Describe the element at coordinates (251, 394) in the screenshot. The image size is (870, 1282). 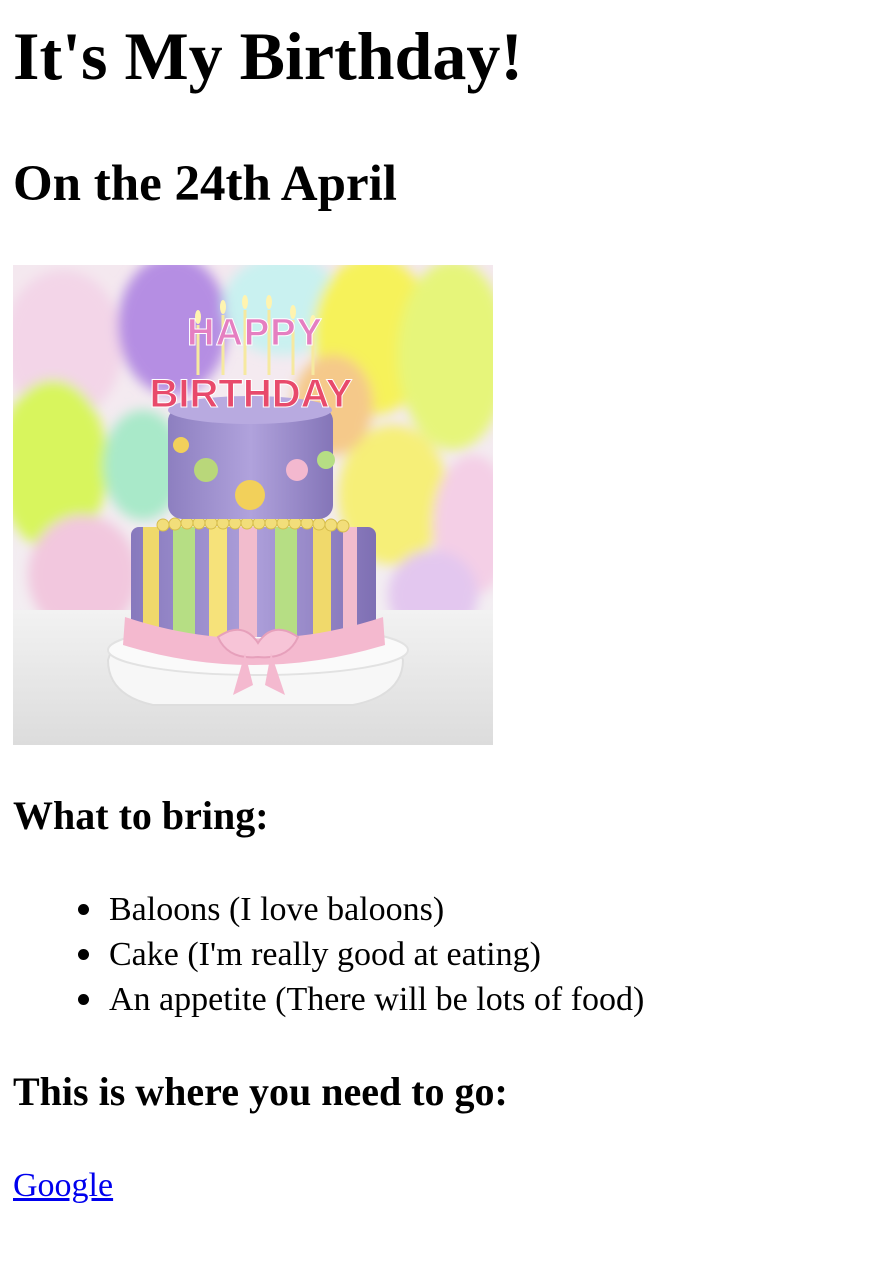
I see `cake-text-birthday: BIRTHDAY` at that location.